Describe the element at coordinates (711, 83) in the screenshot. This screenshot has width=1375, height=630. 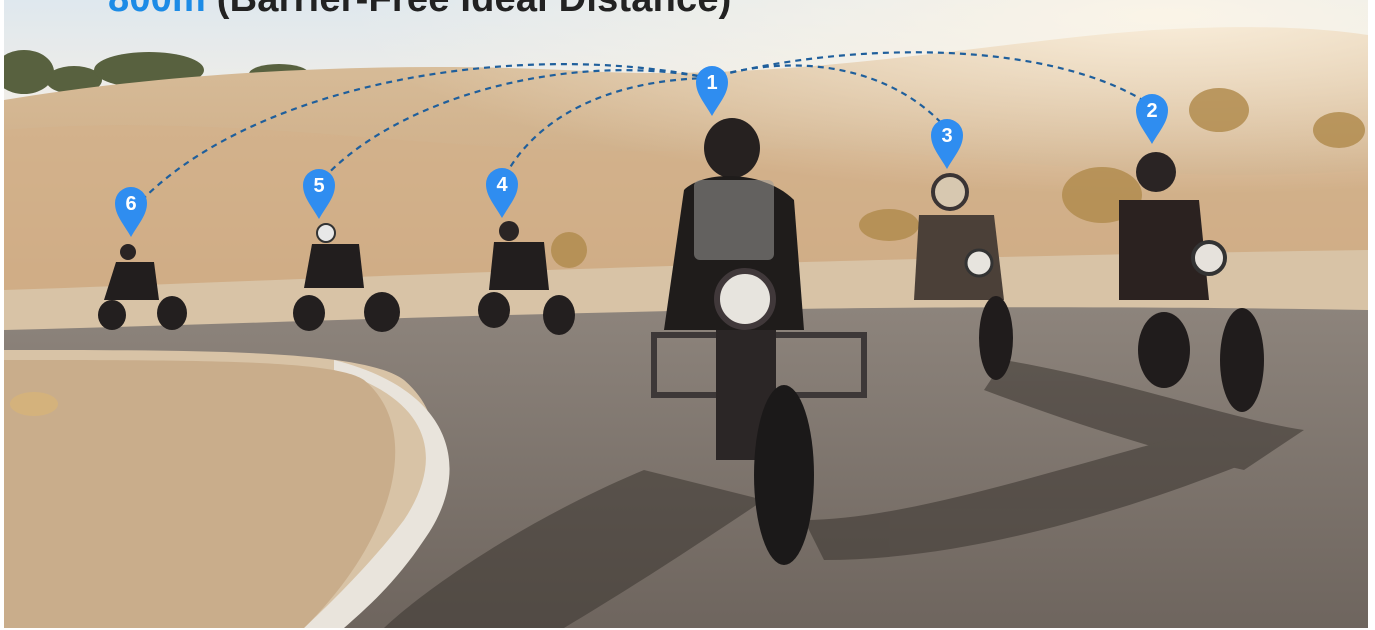
I see `pin-label-1: 1` at that location.